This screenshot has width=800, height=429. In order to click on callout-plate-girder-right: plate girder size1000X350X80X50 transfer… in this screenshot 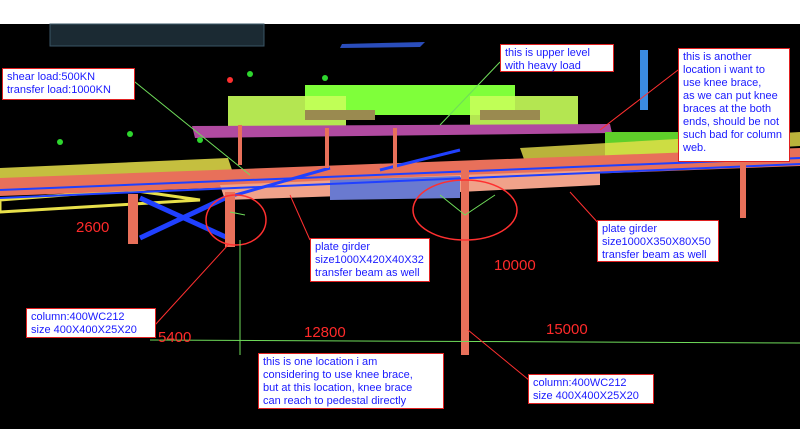, I will do `click(658, 241)`.